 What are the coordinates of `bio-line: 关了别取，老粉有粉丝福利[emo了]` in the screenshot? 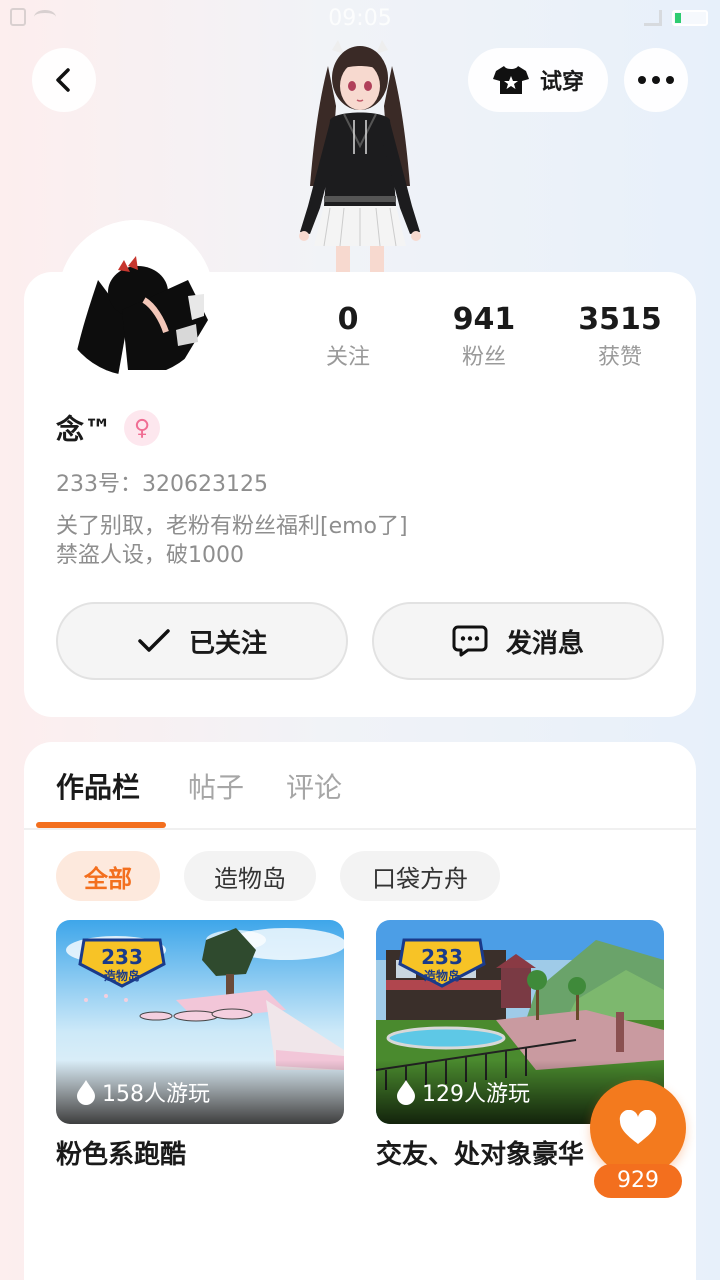 It's located at (232, 526).